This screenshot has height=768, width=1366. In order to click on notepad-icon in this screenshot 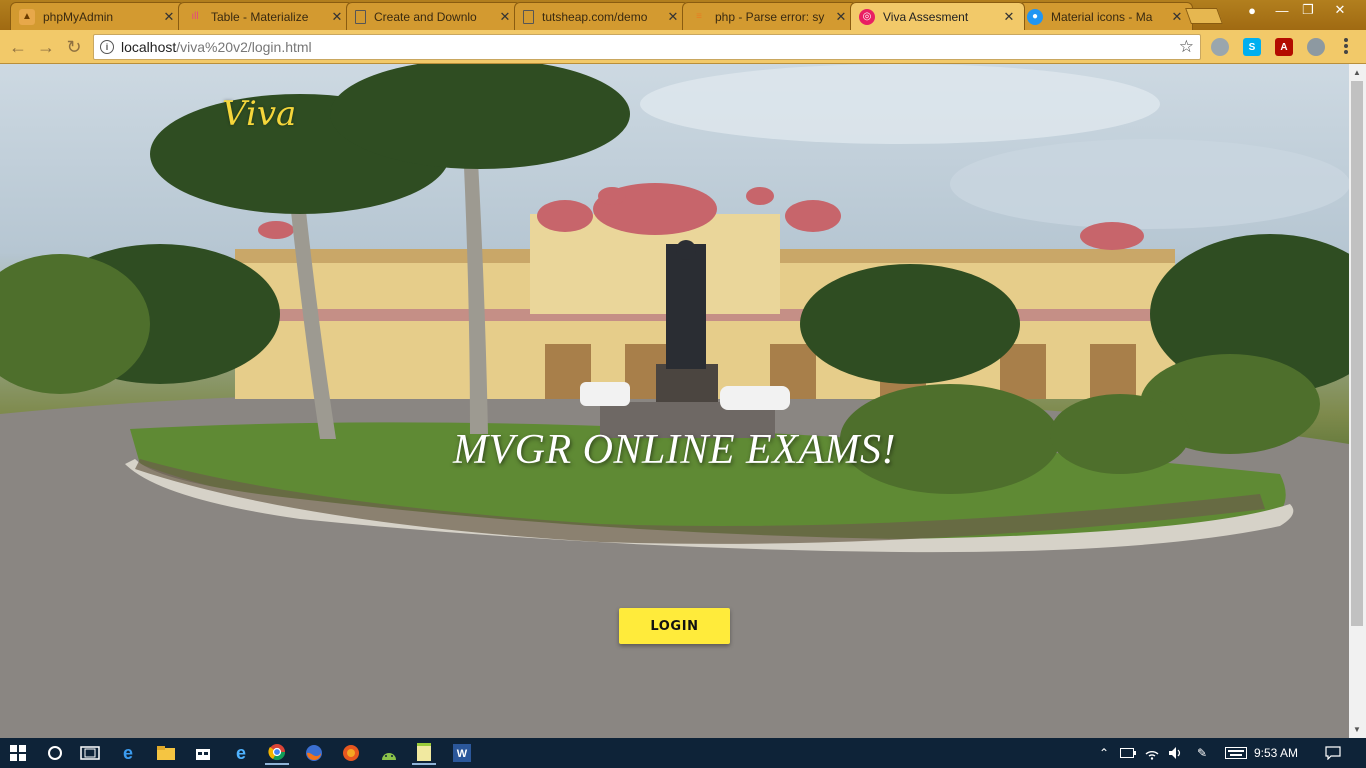, I will do `click(424, 753)`.